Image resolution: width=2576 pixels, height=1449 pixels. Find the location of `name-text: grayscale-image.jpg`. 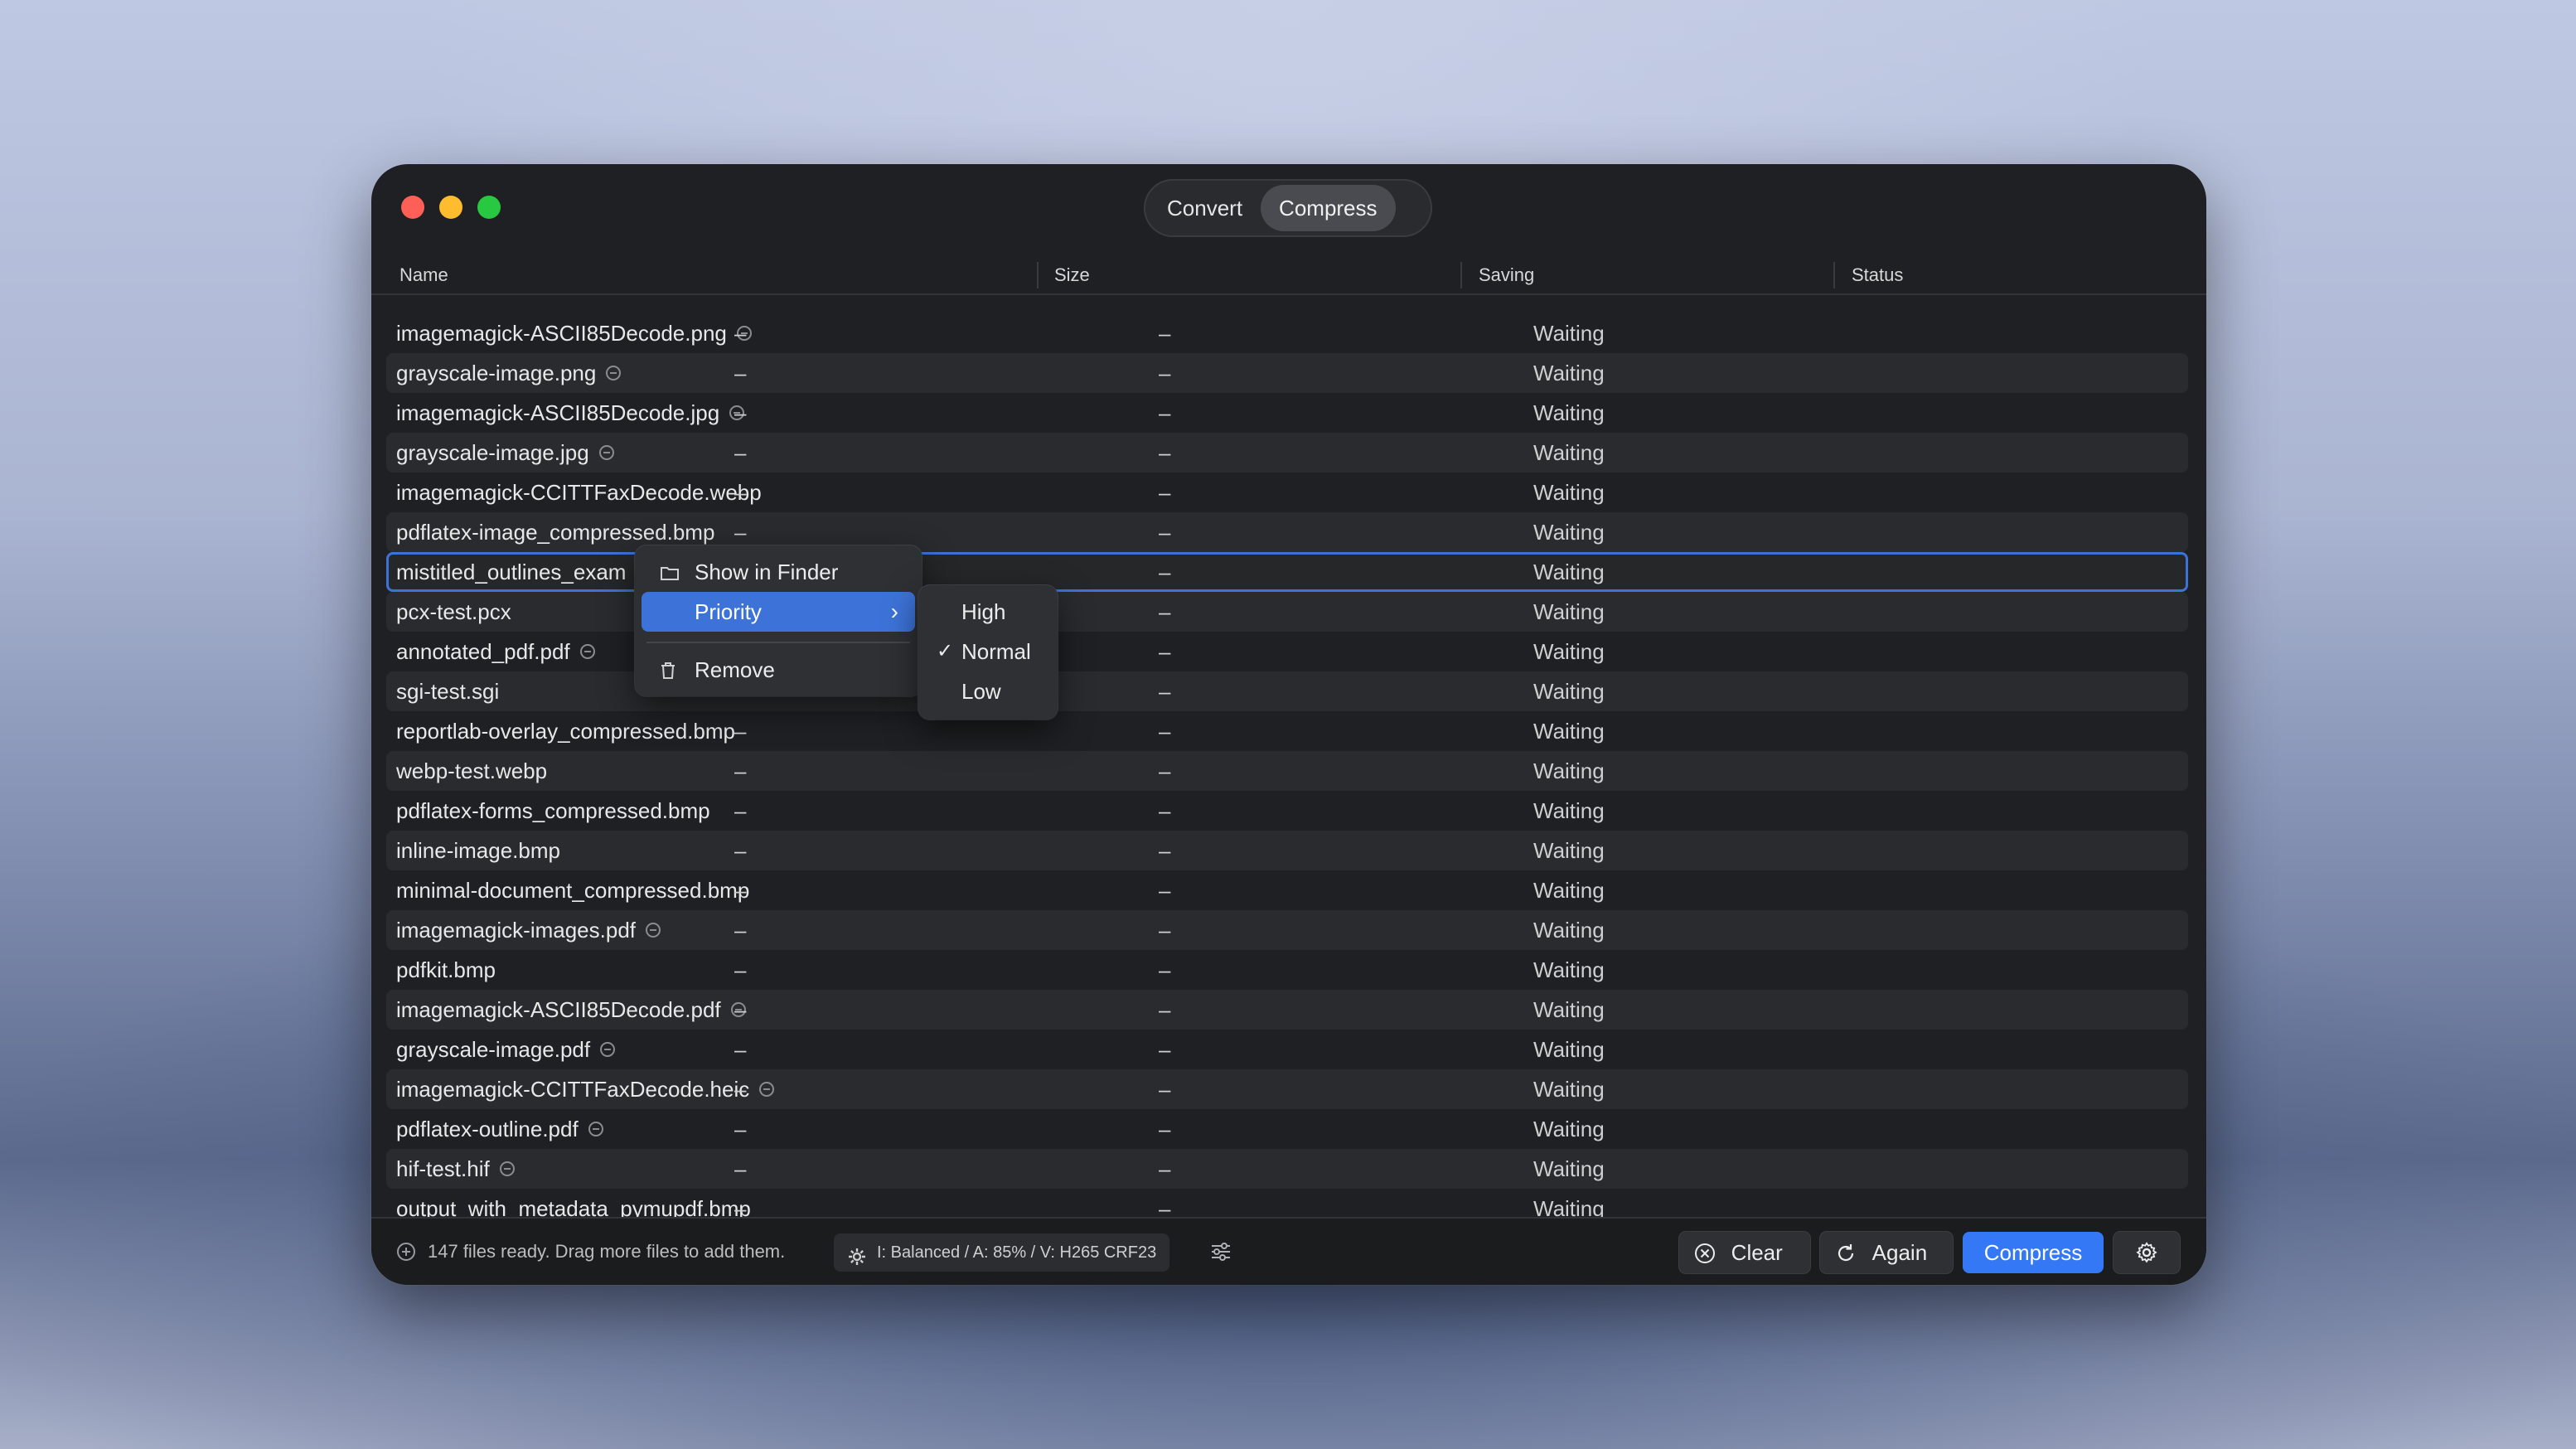

name-text: grayscale-image.jpg is located at coordinates (492, 452).